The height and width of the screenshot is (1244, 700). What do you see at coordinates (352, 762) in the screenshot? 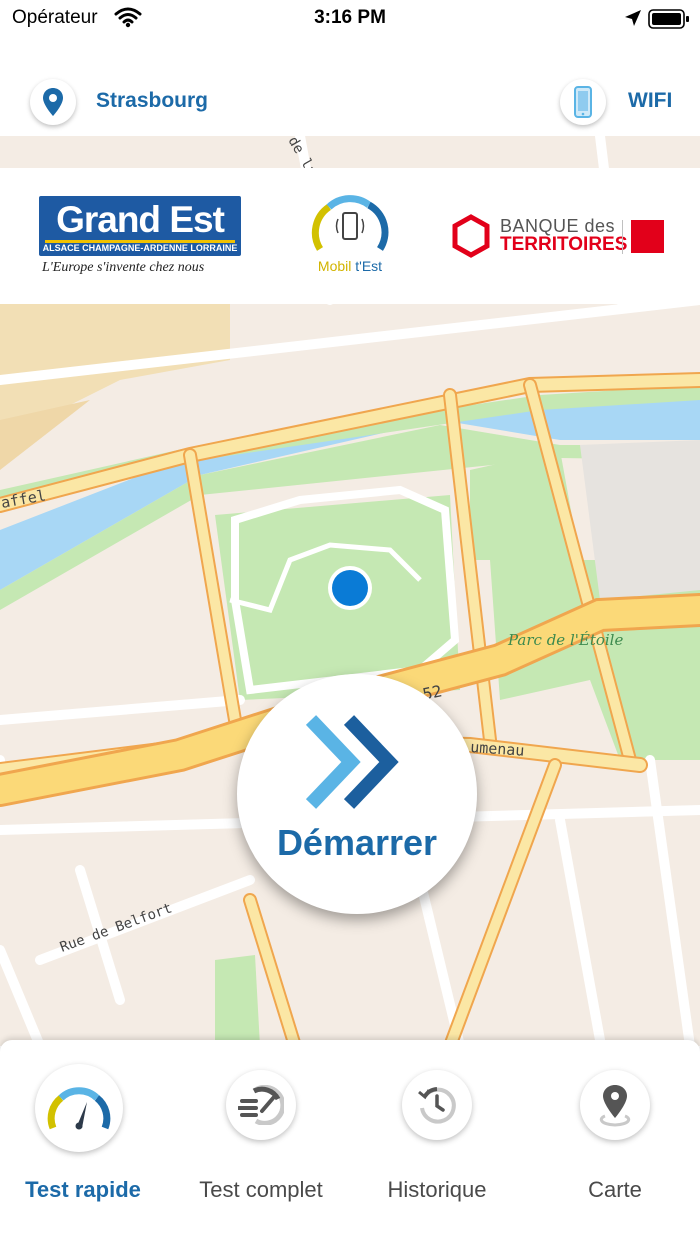
I see `double-chevron-icon` at bounding box center [352, 762].